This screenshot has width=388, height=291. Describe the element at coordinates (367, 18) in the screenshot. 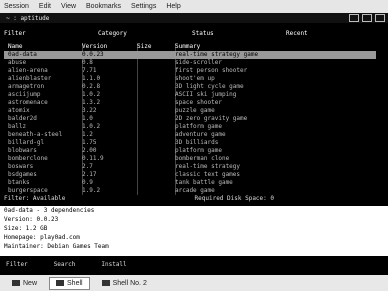

I see `maximize-icon` at that location.